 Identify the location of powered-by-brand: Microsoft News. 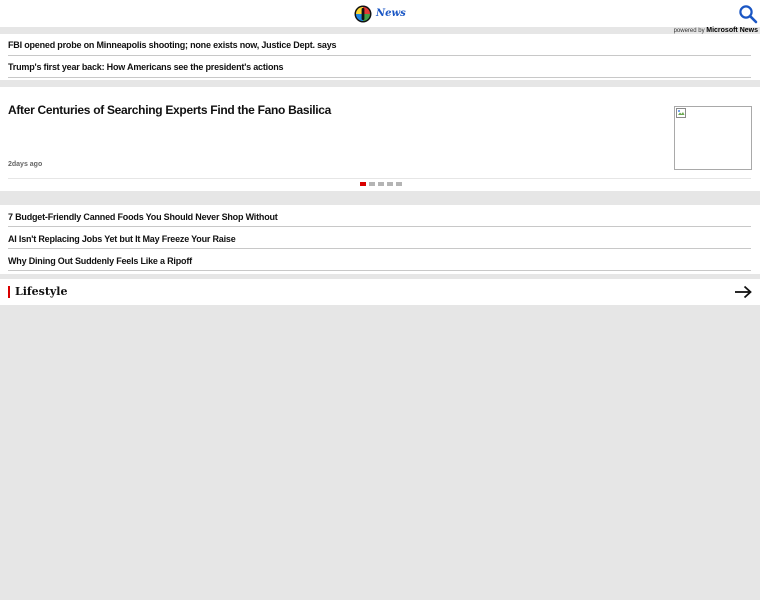
(732, 30).